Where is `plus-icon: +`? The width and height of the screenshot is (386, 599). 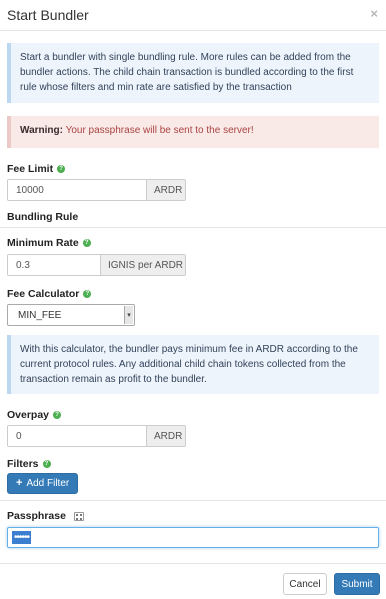
plus-icon: + is located at coordinates (19, 483).